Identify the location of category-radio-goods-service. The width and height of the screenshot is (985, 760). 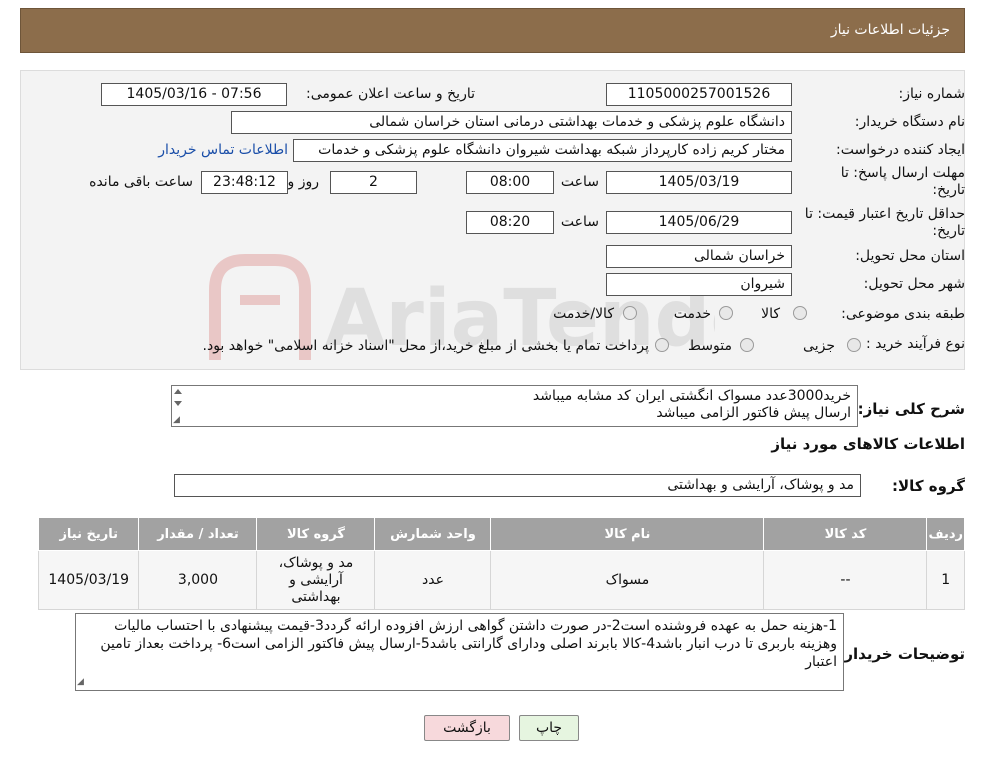
(630, 313).